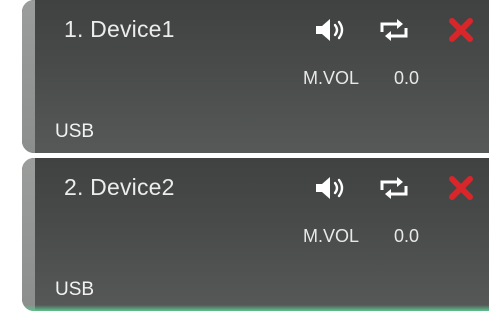  I want to click on device-name: 2. Device2, so click(119, 187).